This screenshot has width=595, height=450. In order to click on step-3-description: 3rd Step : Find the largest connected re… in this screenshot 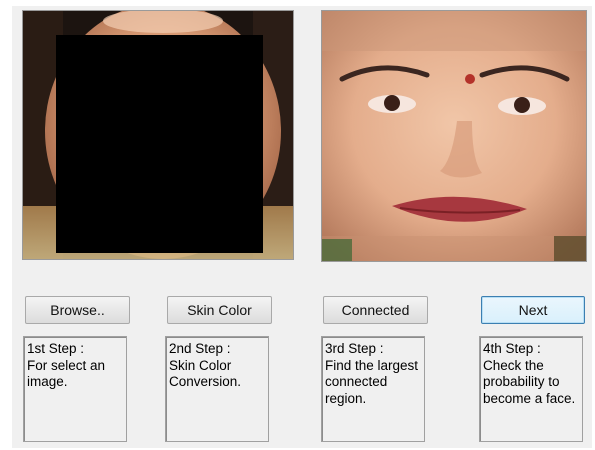, I will do `click(373, 389)`.